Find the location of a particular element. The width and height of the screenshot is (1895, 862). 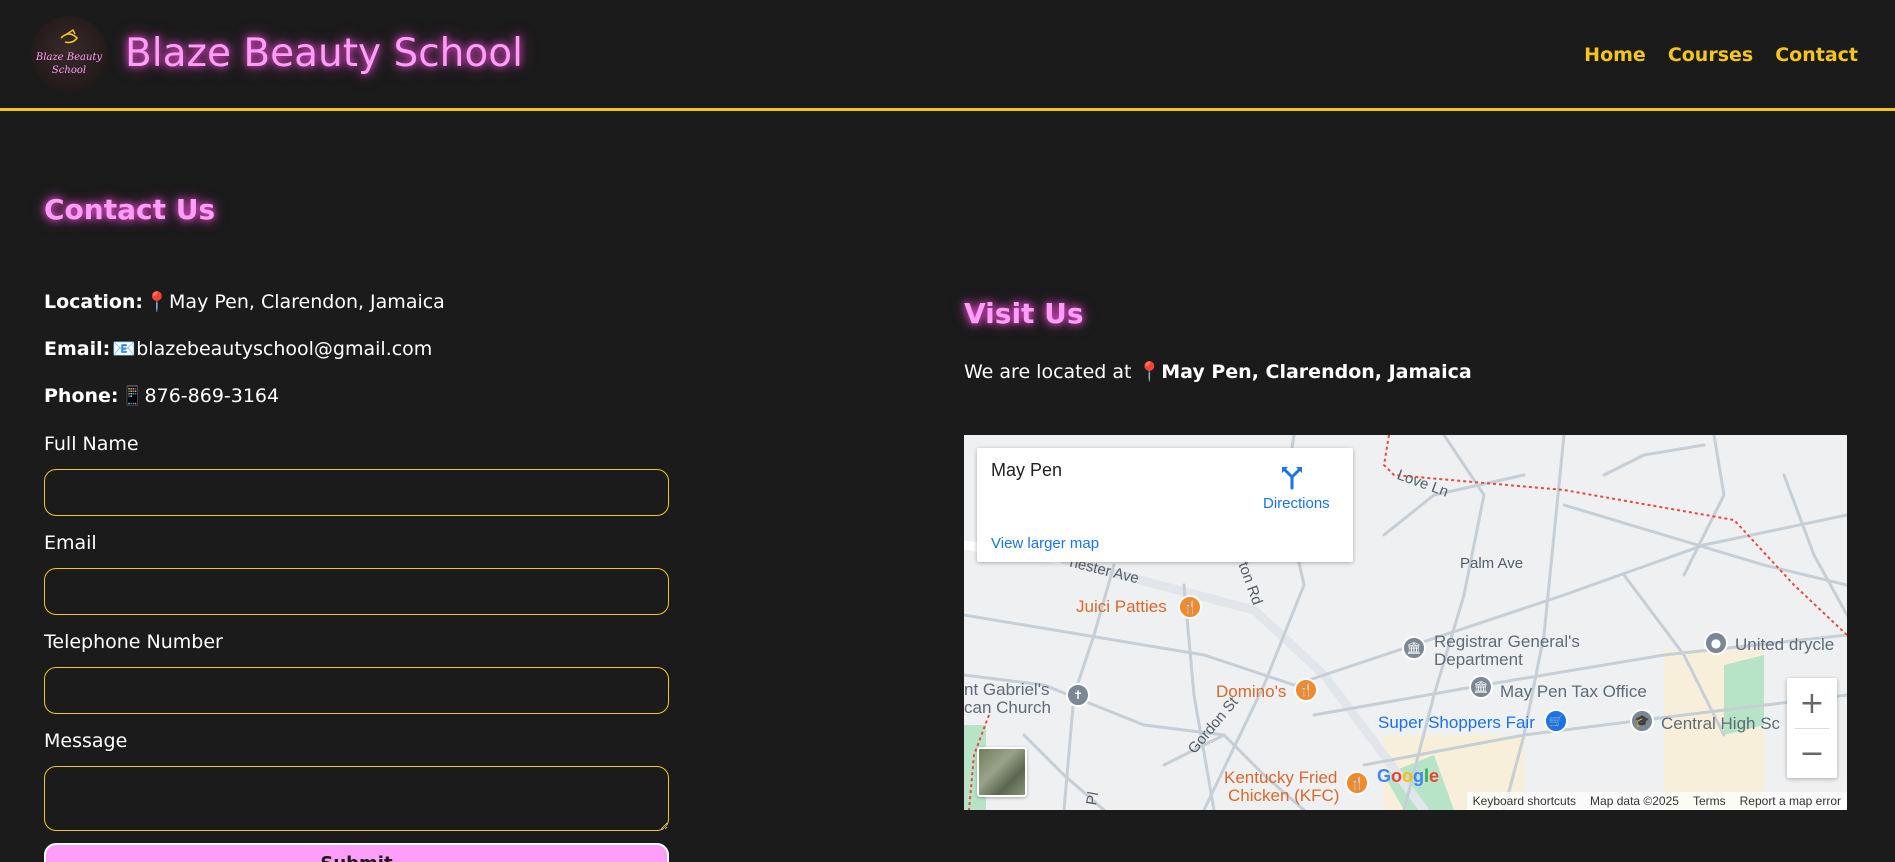

location-label: Location: is located at coordinates (94, 302).